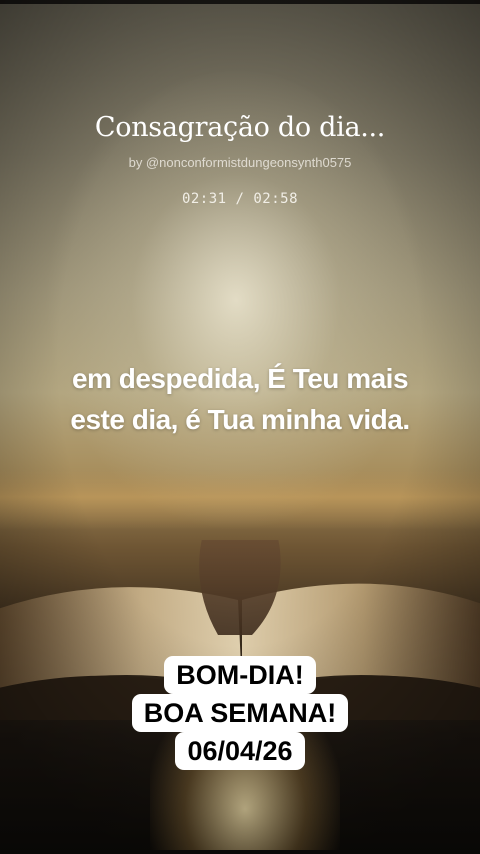 The image size is (480, 854). I want to click on author-byline: by @nonconformistdungeonsynth0575, so click(240, 162).